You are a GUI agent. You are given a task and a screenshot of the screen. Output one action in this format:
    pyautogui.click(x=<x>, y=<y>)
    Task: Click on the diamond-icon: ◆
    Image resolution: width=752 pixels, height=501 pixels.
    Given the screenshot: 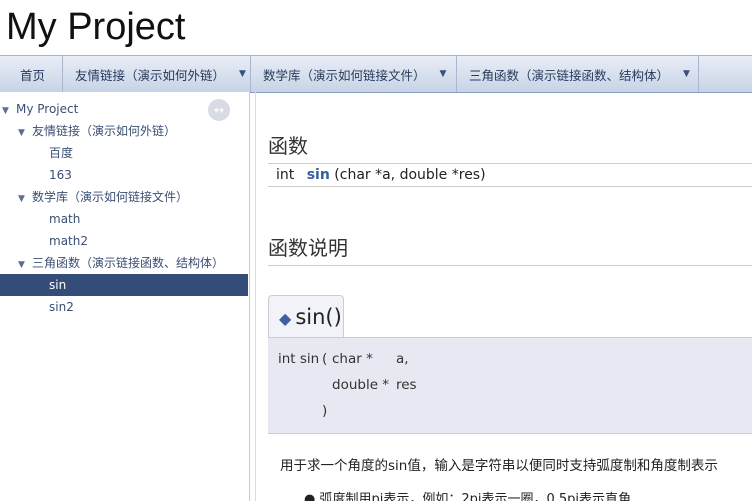 What is the action you would take?
    pyautogui.click(x=285, y=318)
    